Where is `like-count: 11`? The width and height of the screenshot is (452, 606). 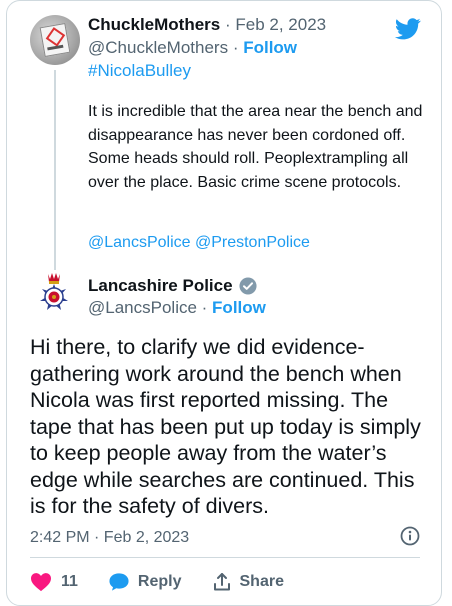
like-count: 11 is located at coordinates (69, 581).